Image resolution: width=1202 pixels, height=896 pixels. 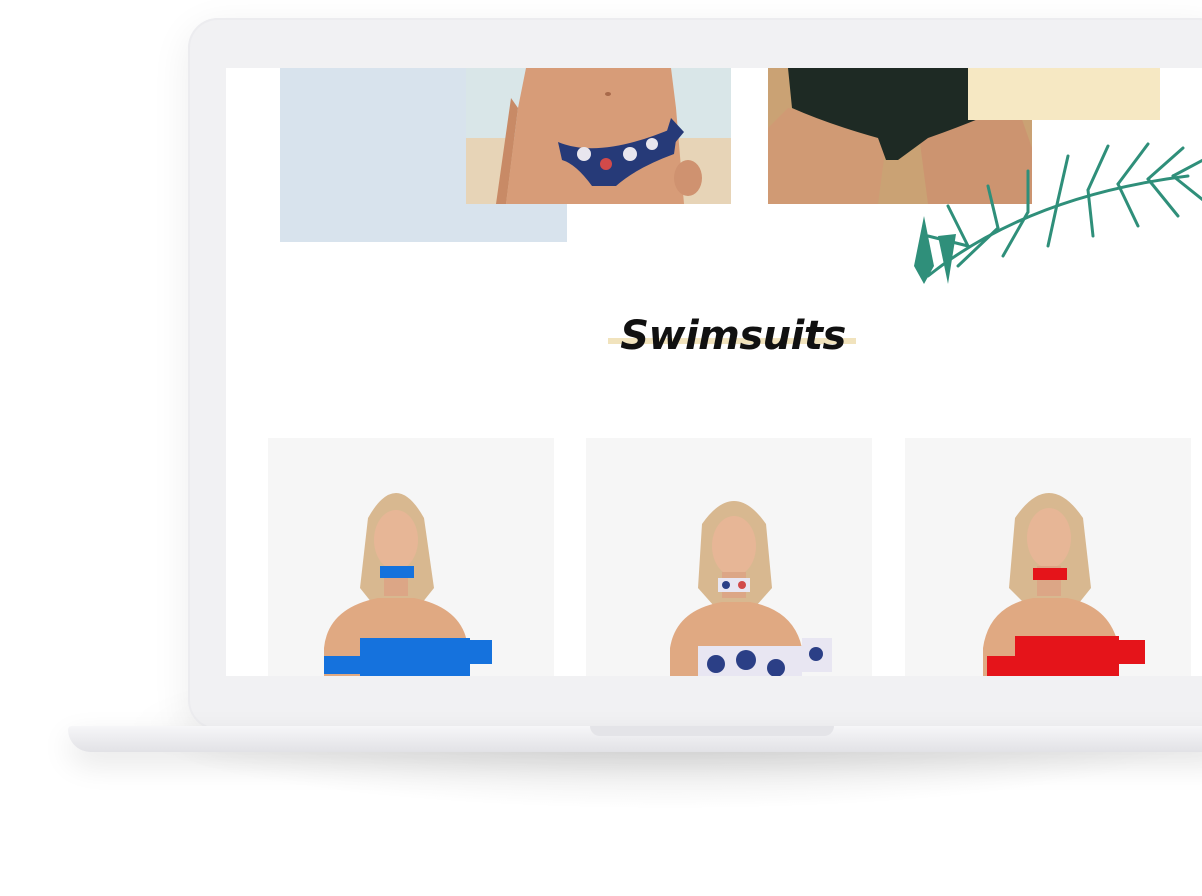 I want to click on product-card-red-swimsuit, so click(x=1048, y=557).